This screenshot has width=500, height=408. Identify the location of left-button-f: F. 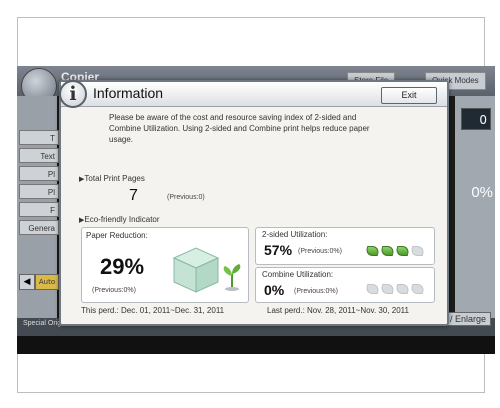
(39, 209).